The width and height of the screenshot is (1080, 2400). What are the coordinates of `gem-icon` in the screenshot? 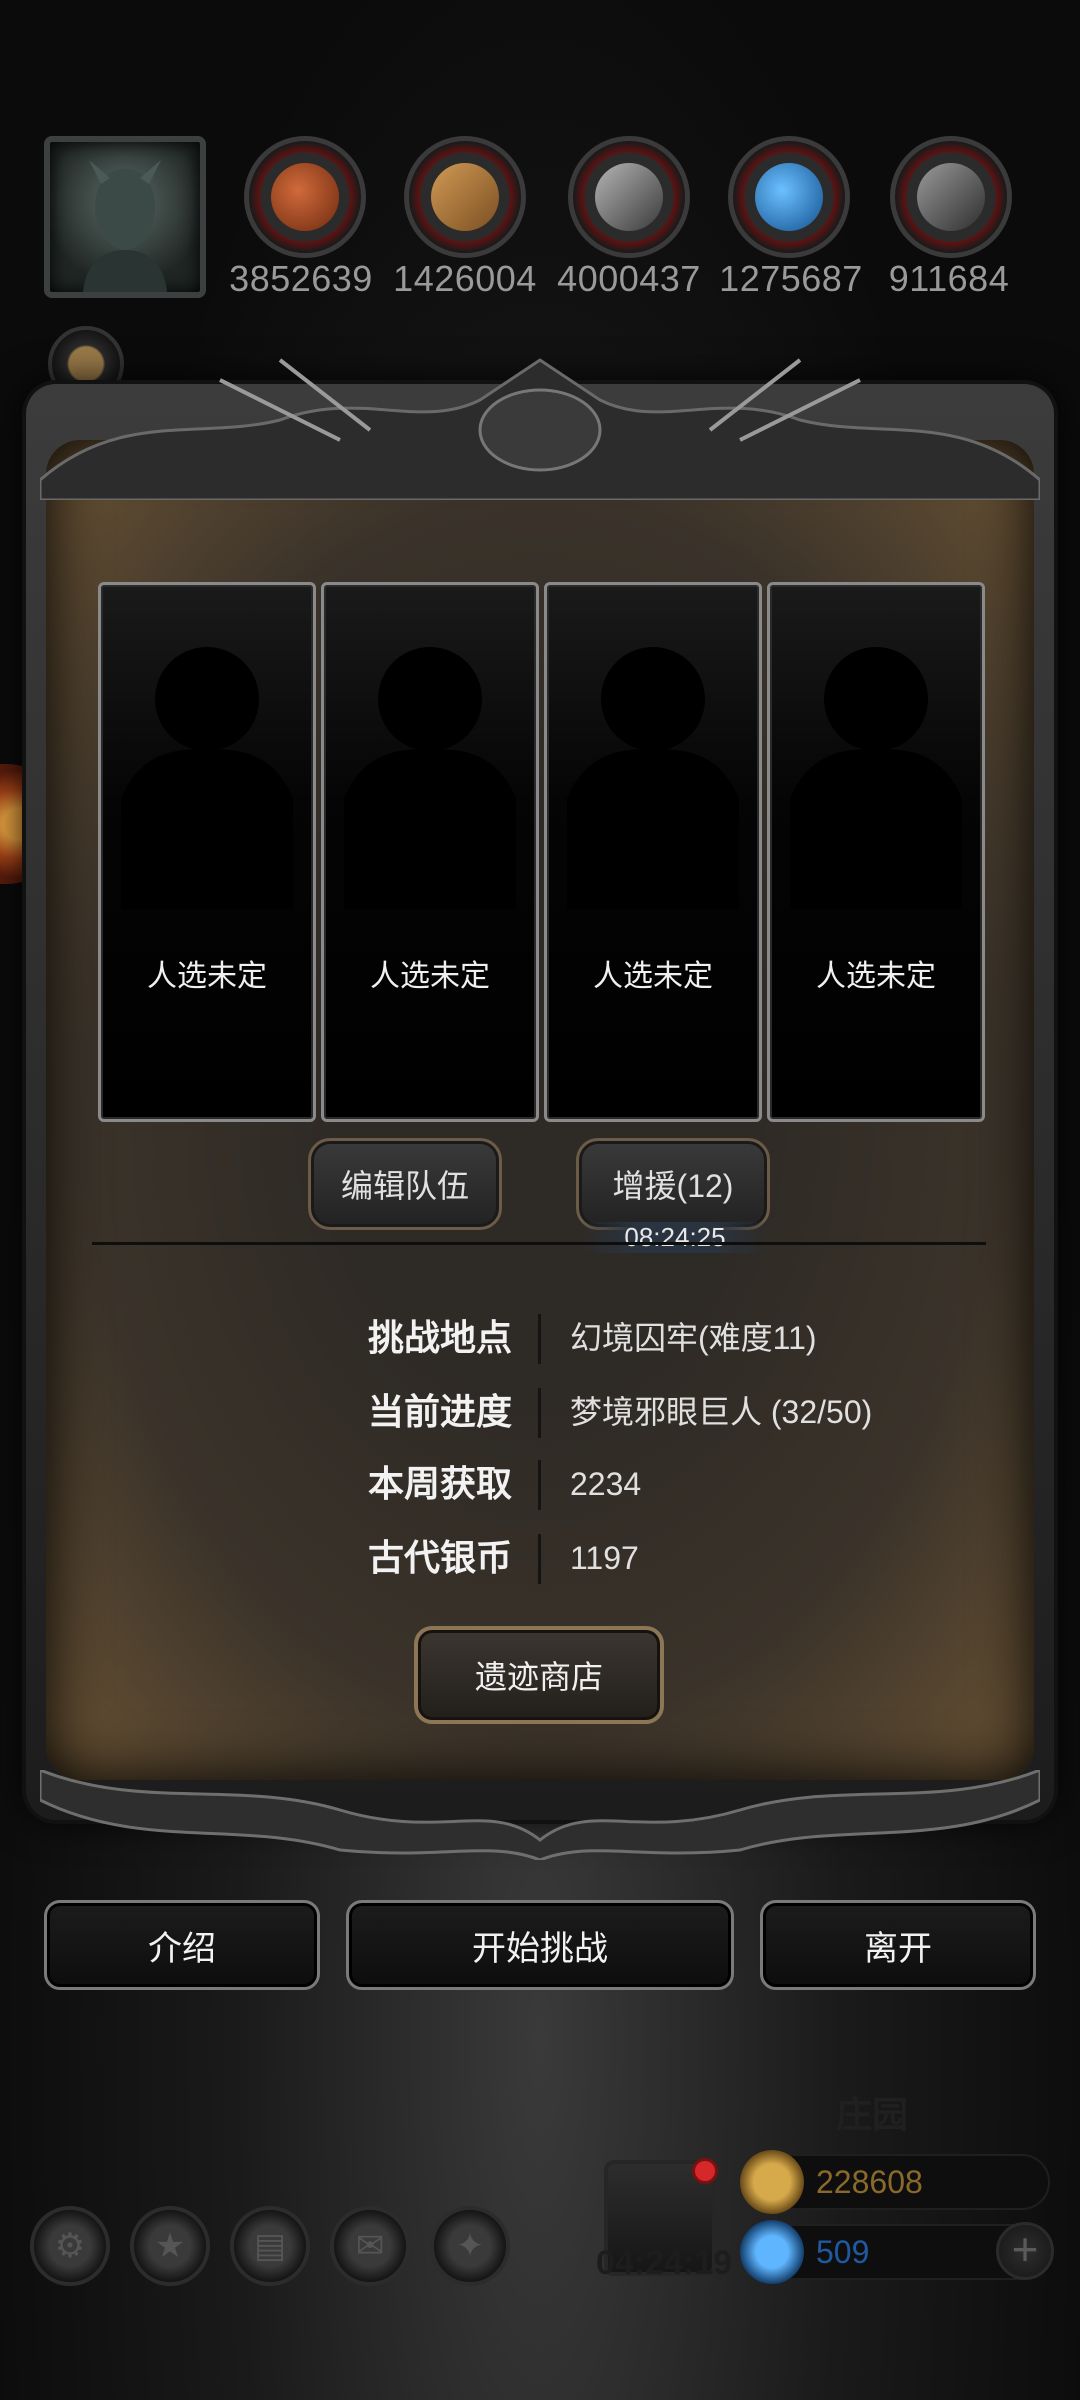 It's located at (772, 2252).